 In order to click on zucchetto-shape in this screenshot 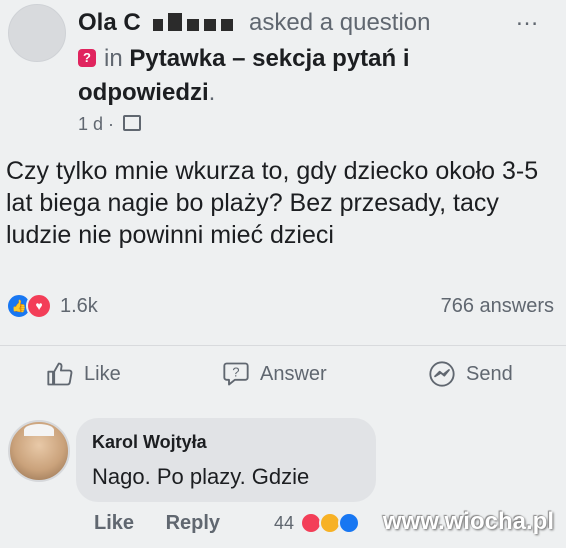, I will do `click(39, 430)`.